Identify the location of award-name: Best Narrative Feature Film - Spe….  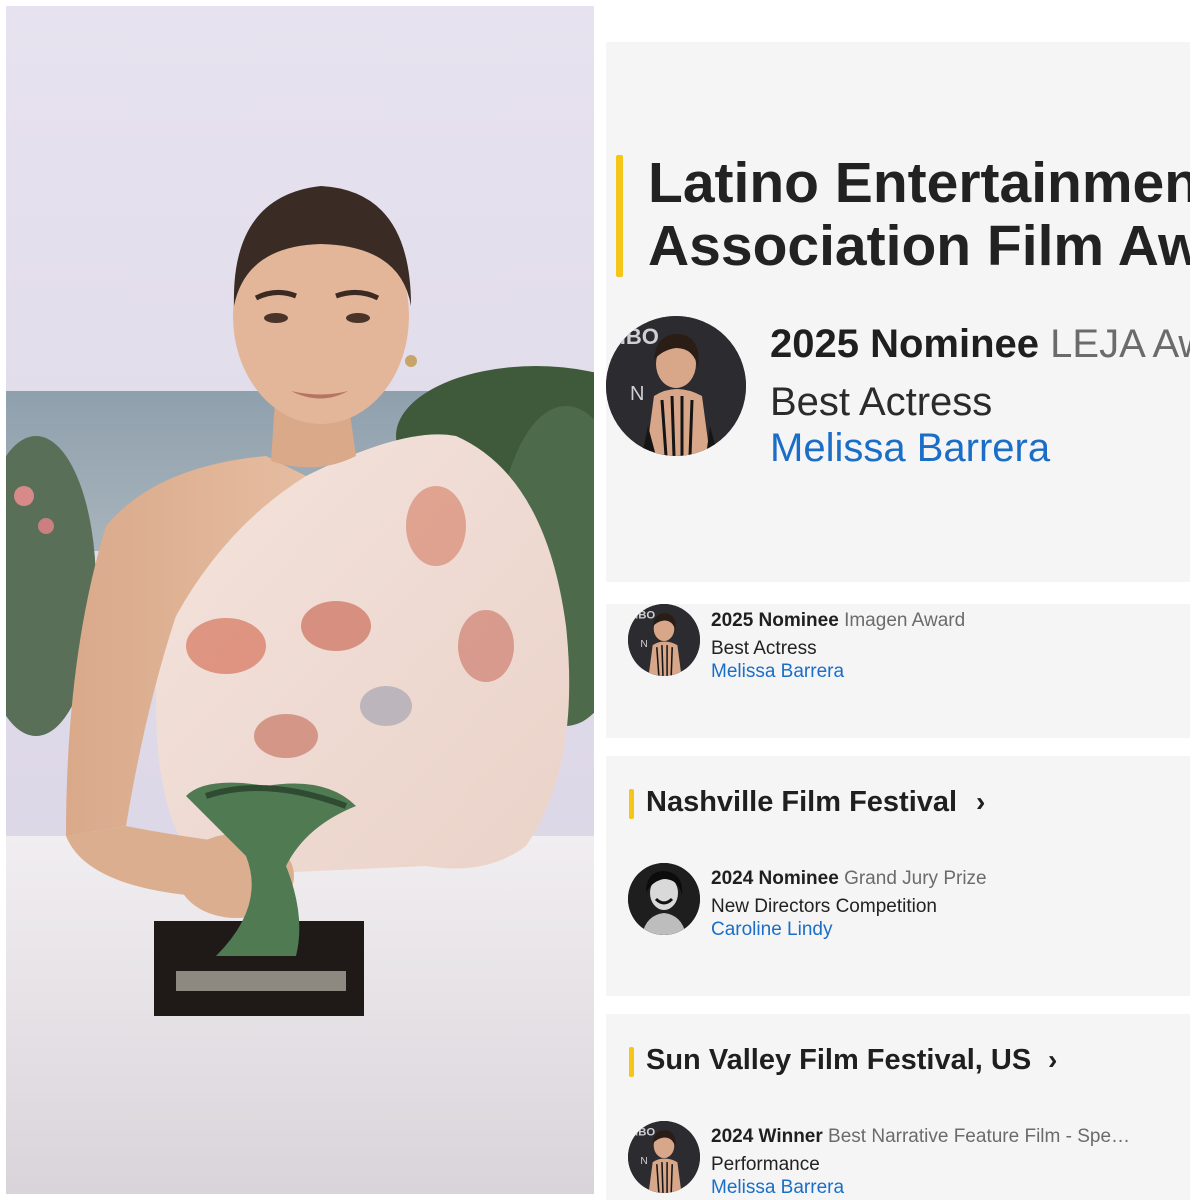
(979, 1136).